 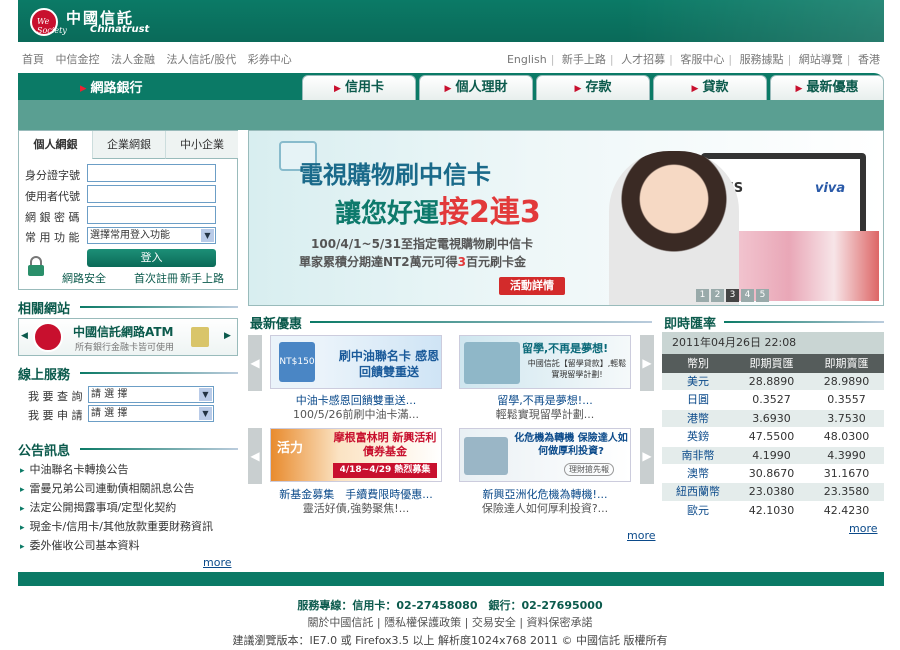 I want to click on notice-item: 法定公開揭露事項/定型化契約, so click(x=98, y=507).